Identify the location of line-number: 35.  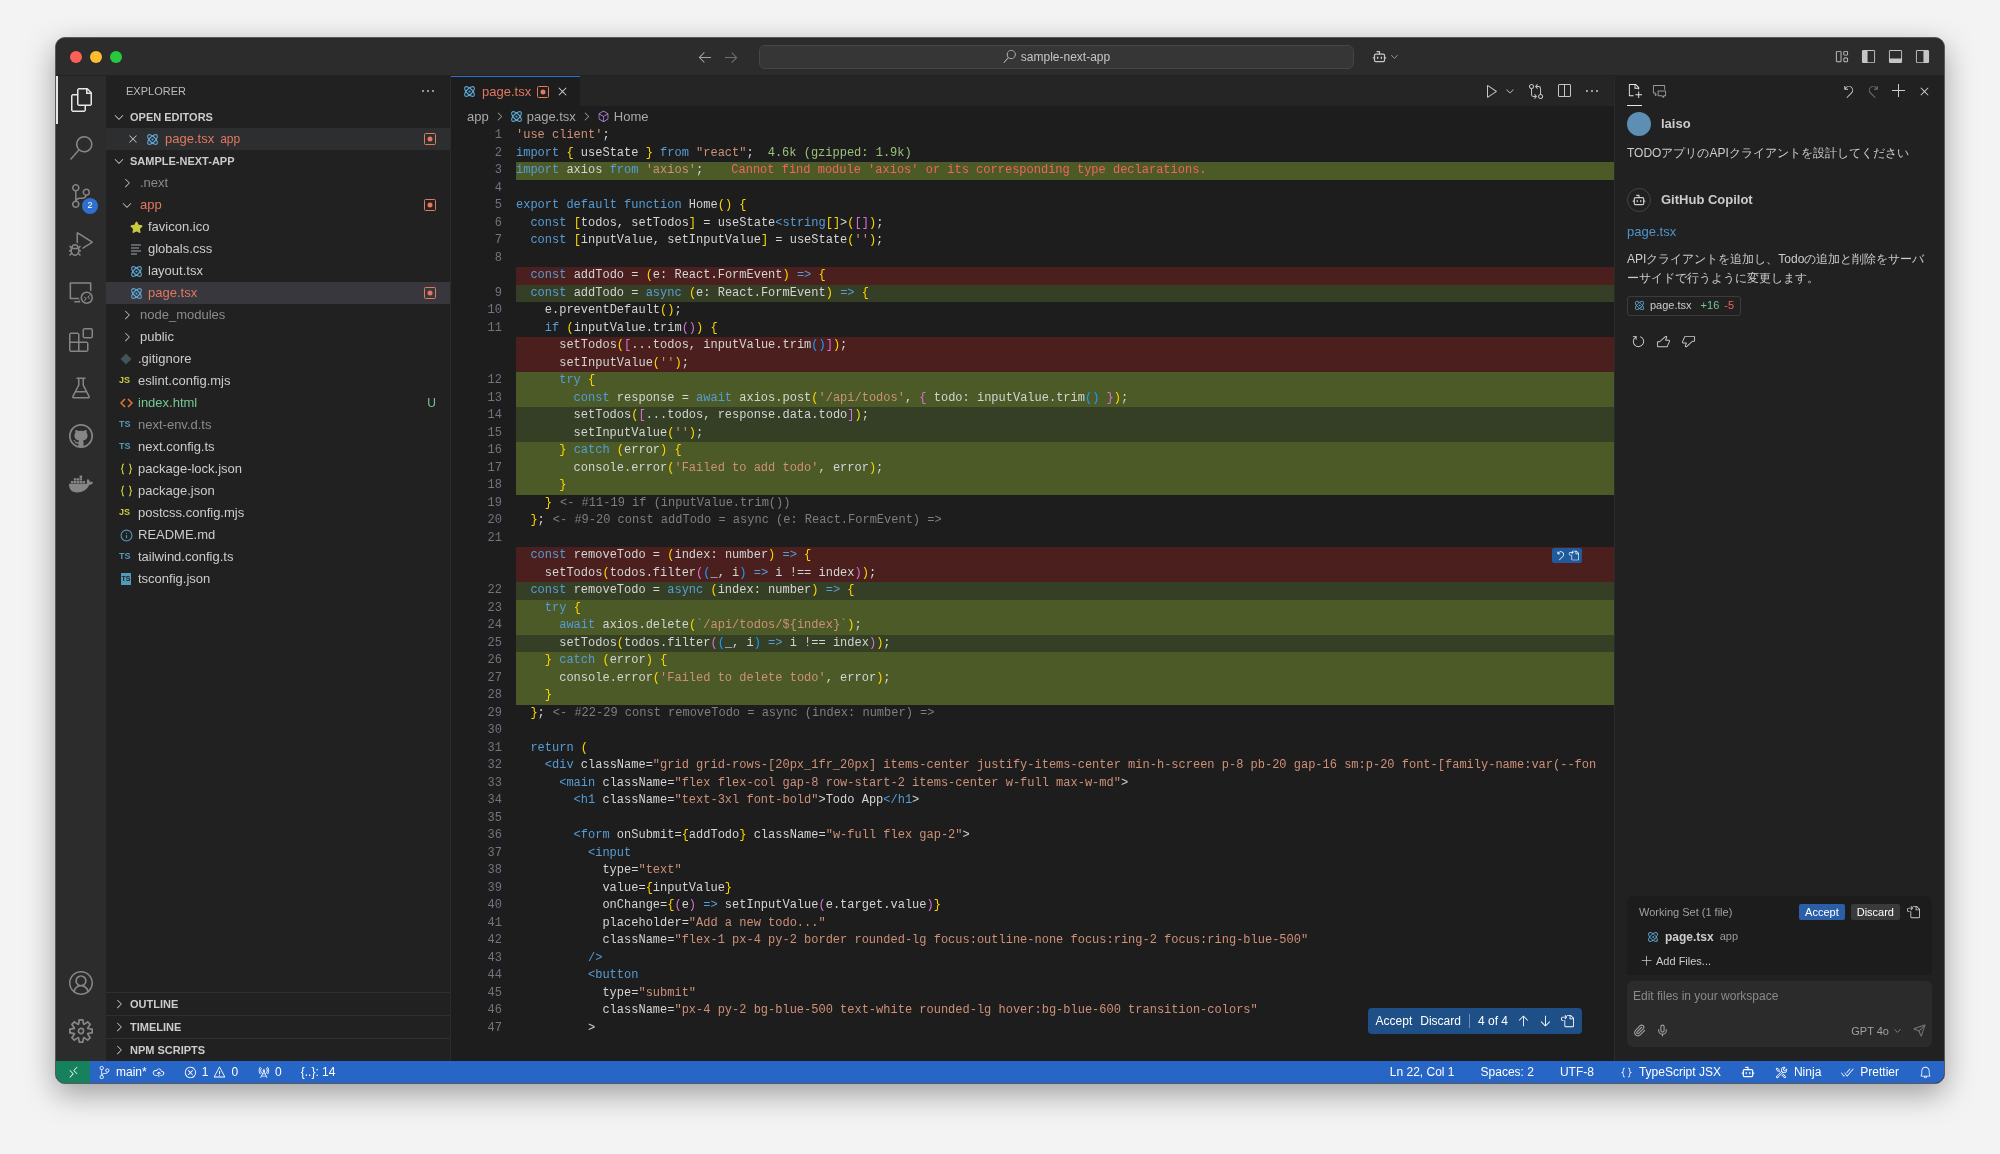
(494, 817).